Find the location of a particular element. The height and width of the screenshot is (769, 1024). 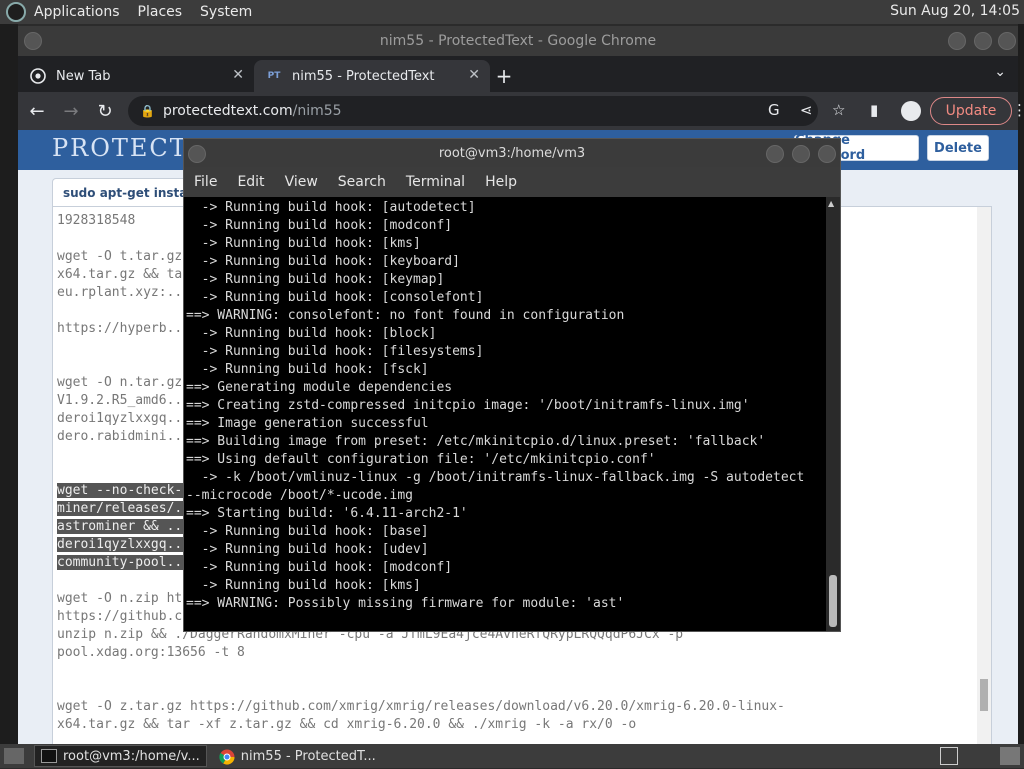

note-line: 1928318548 is located at coordinates (96, 220).